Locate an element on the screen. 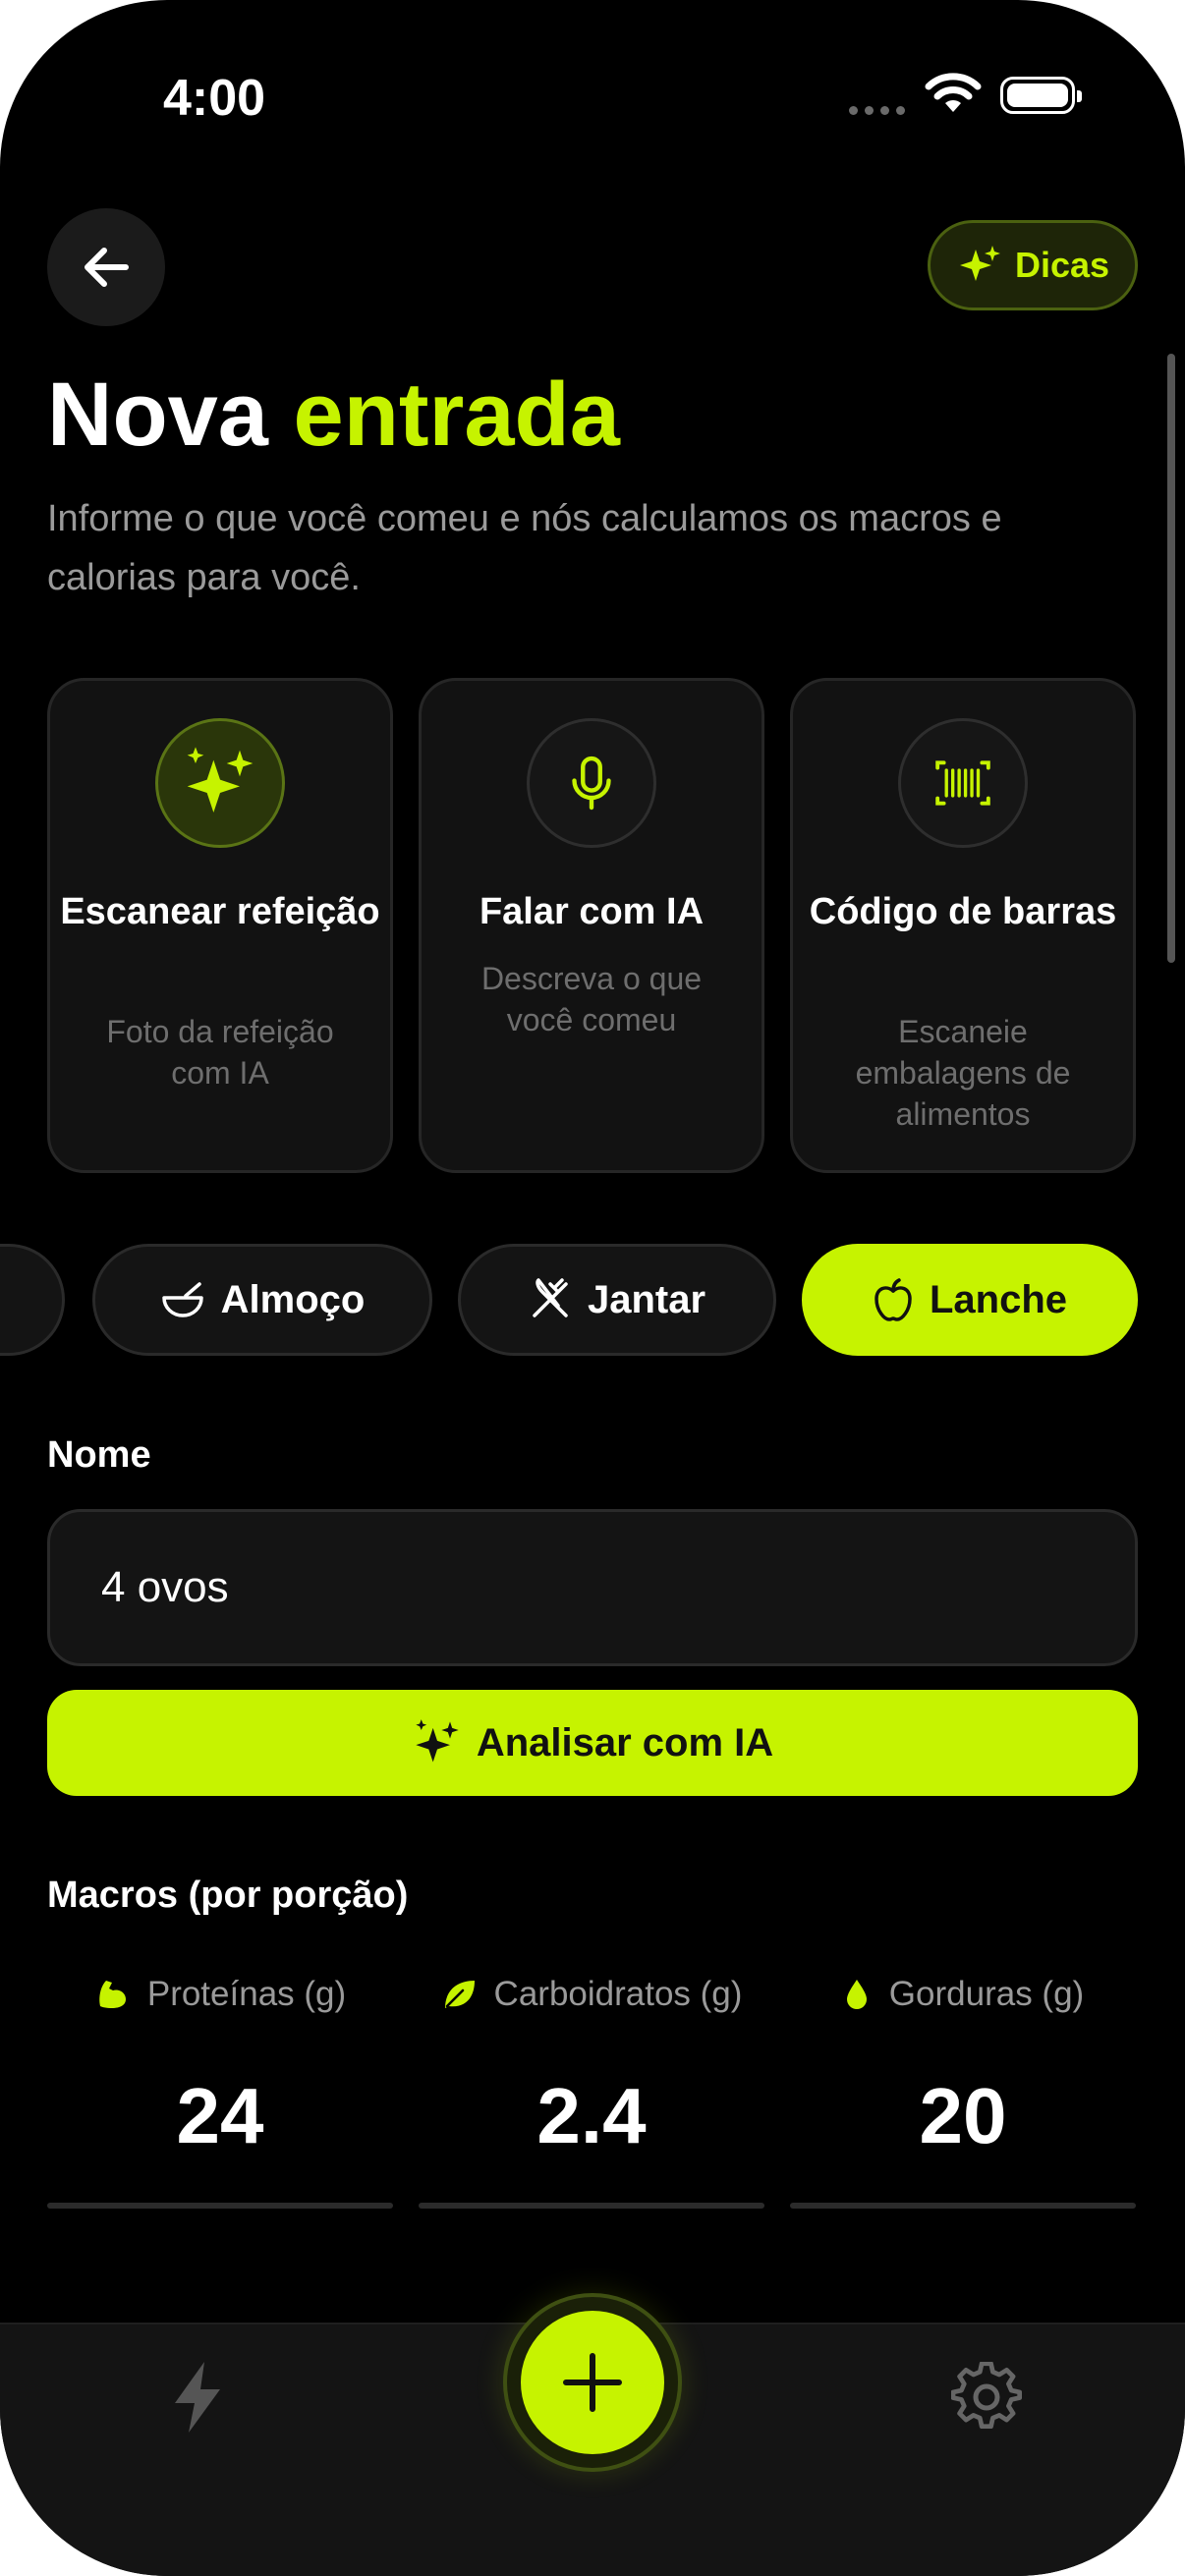  macro-carbs: Carboidratos (g) 2.4 is located at coordinates (592, 2092).